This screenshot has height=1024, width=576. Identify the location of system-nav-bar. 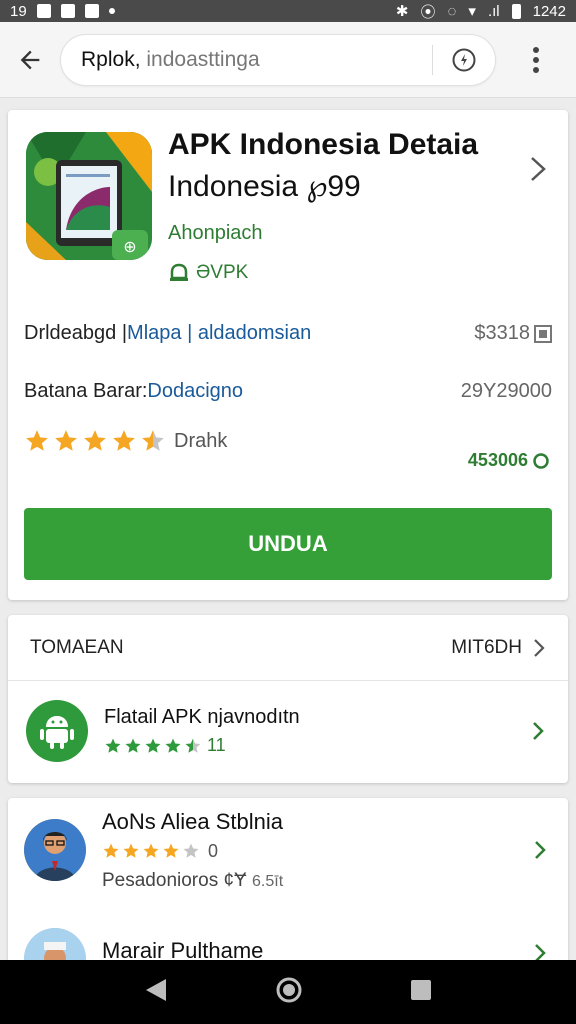
(288, 992).